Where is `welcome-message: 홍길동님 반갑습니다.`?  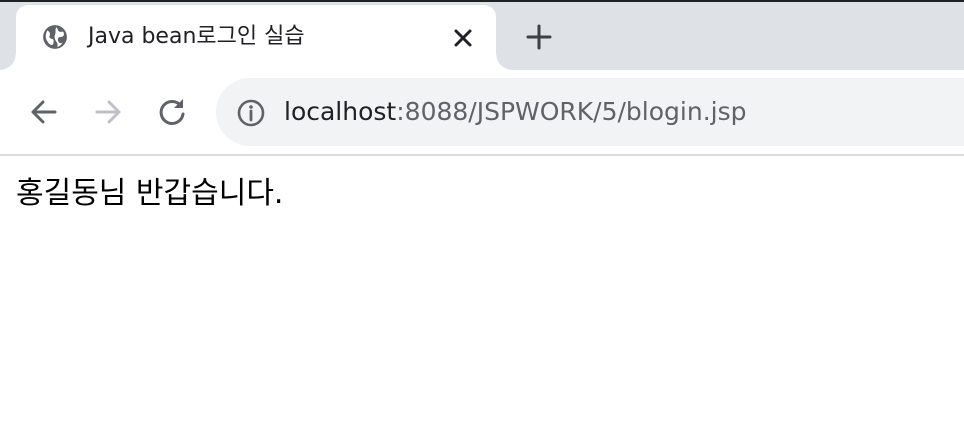 welcome-message: 홍길동님 반갑습니다. is located at coordinates (150, 193).